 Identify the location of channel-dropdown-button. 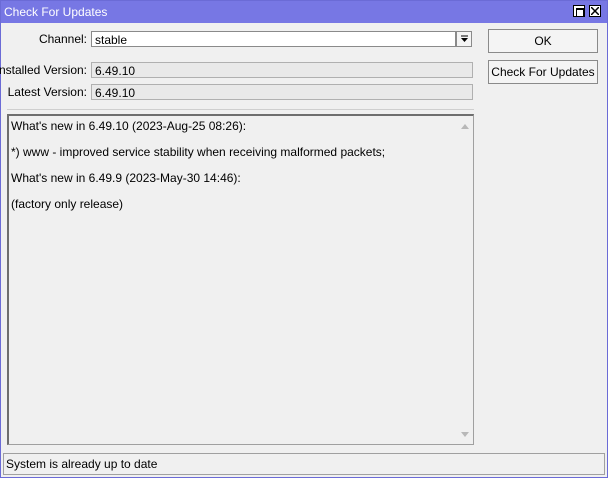
(464, 39).